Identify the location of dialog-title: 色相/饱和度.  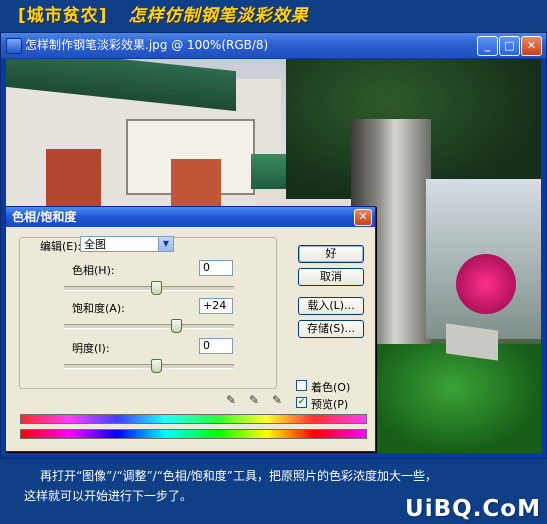
(44, 217).